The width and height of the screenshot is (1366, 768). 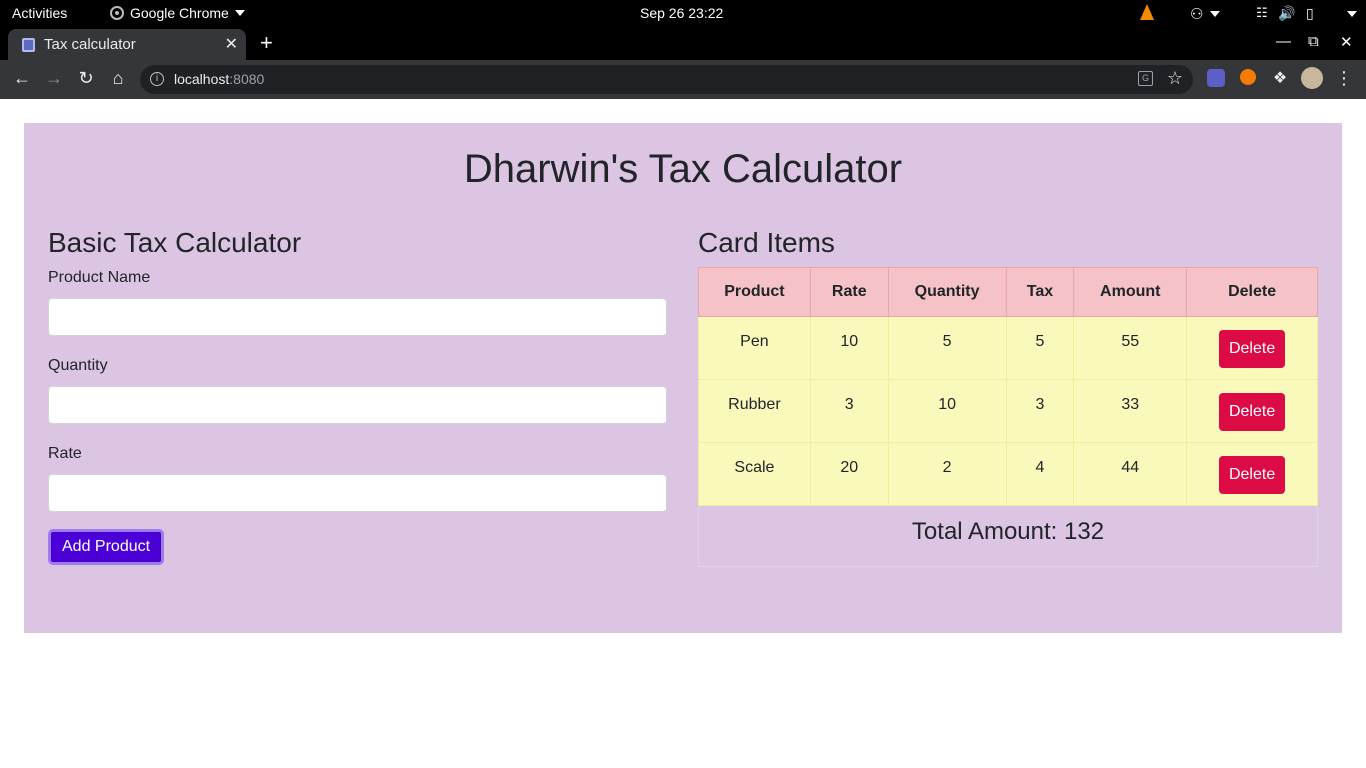 I want to click on cell-product: Pen, so click(x=754, y=348).